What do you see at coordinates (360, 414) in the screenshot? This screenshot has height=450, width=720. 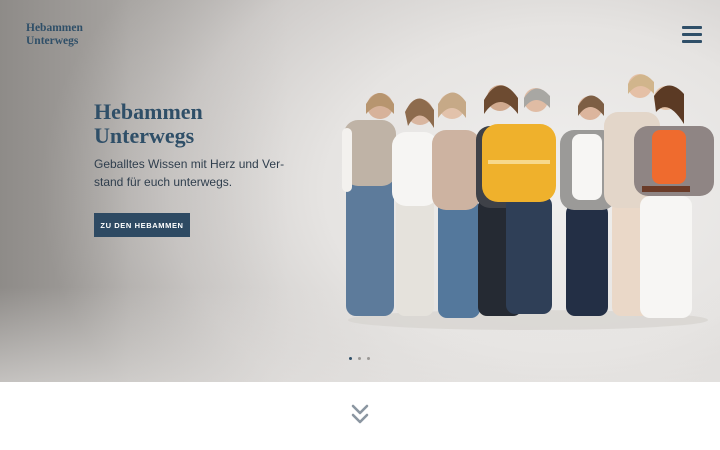 I see `double-chevron-down-icon` at bounding box center [360, 414].